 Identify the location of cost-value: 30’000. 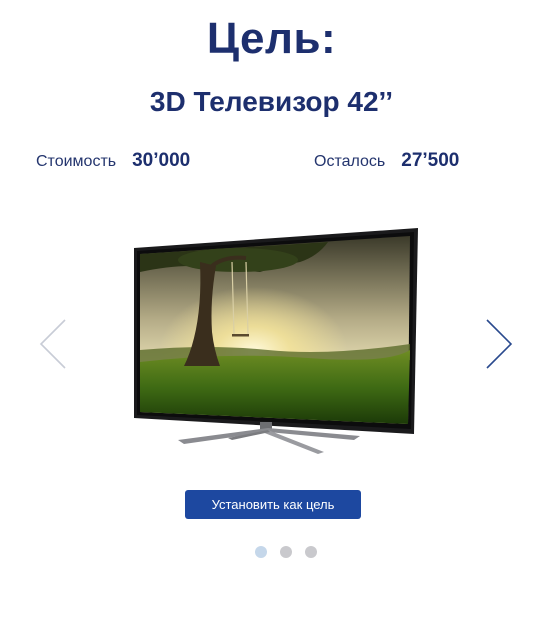
(161, 160).